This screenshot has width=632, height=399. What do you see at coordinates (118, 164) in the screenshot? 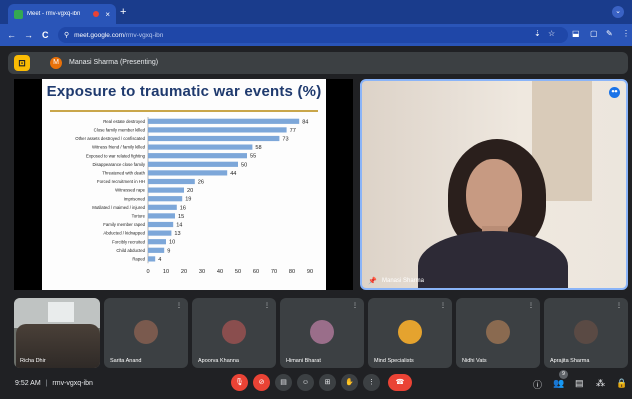
I see `category-label: Disappearance close family` at bounding box center [118, 164].